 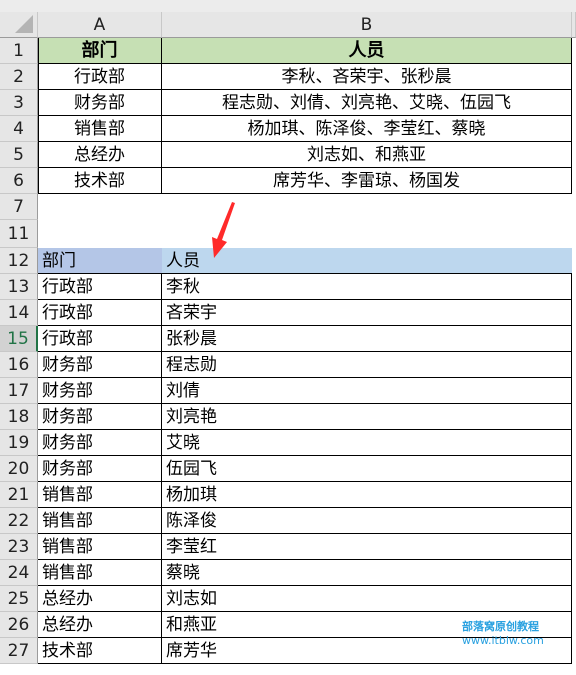 I want to click on select-all-triangle-icon, so click(x=24, y=24).